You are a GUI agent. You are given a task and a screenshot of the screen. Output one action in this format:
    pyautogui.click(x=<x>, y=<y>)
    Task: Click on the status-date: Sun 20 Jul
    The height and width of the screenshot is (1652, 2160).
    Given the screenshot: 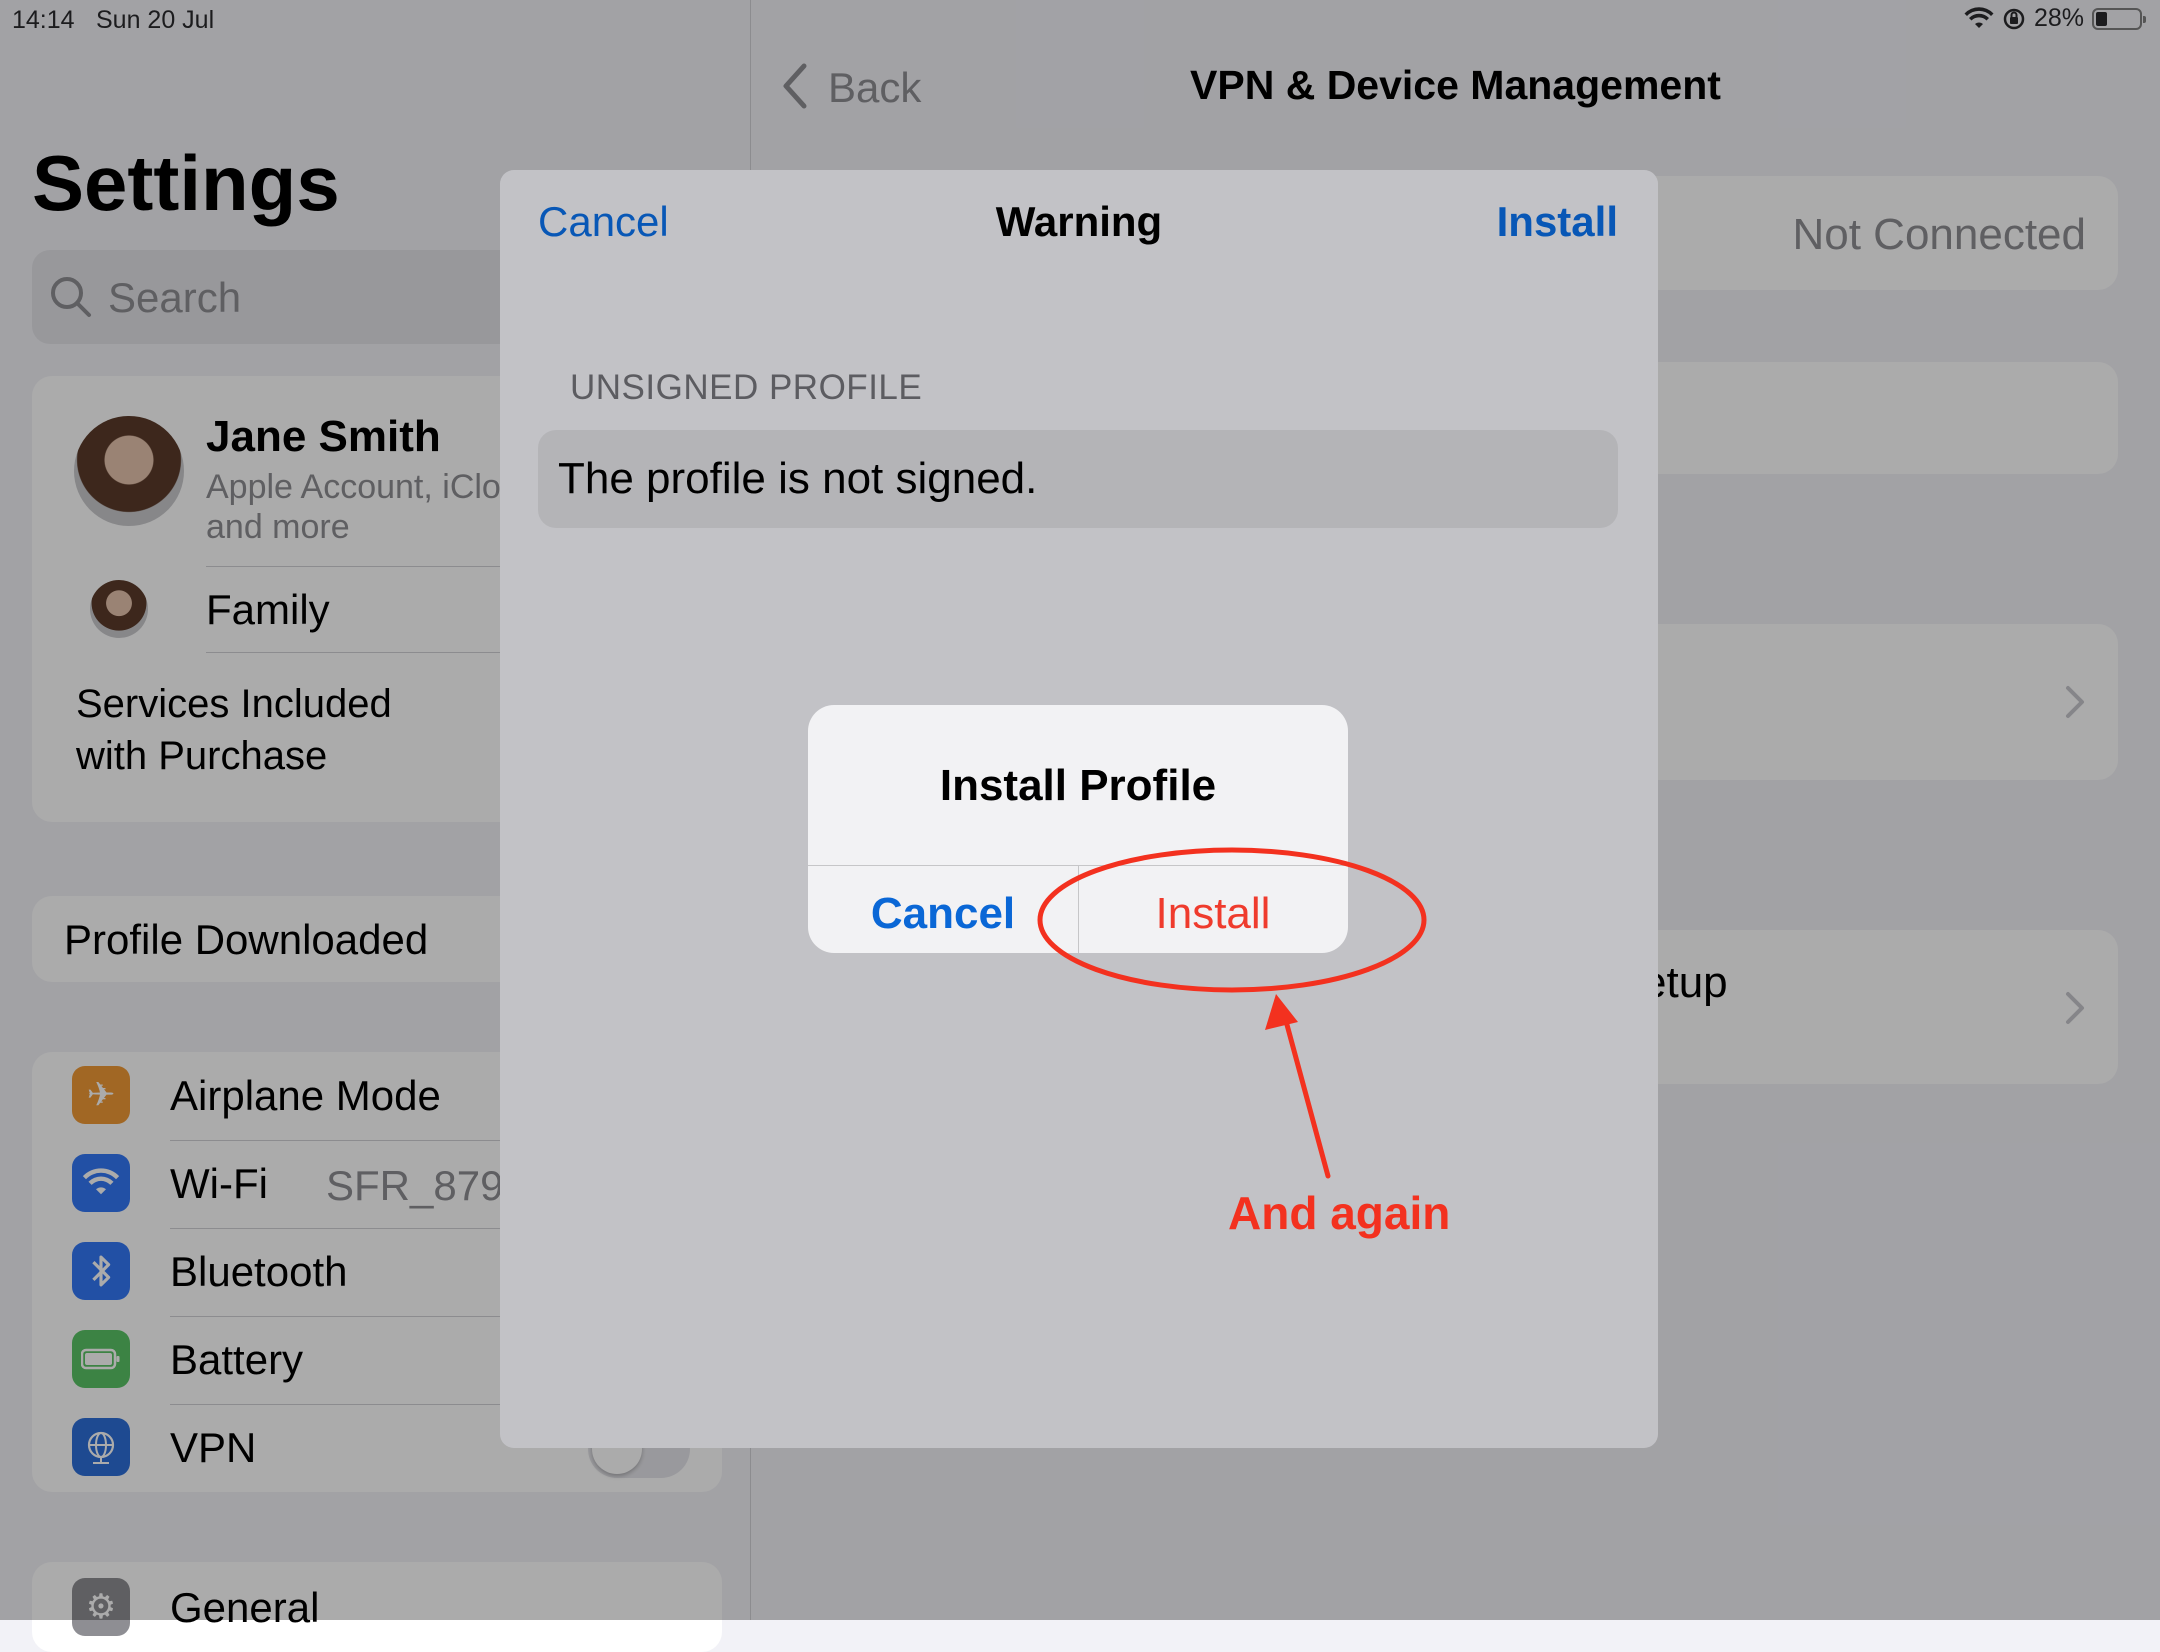 What is the action you would take?
    pyautogui.click(x=155, y=20)
    